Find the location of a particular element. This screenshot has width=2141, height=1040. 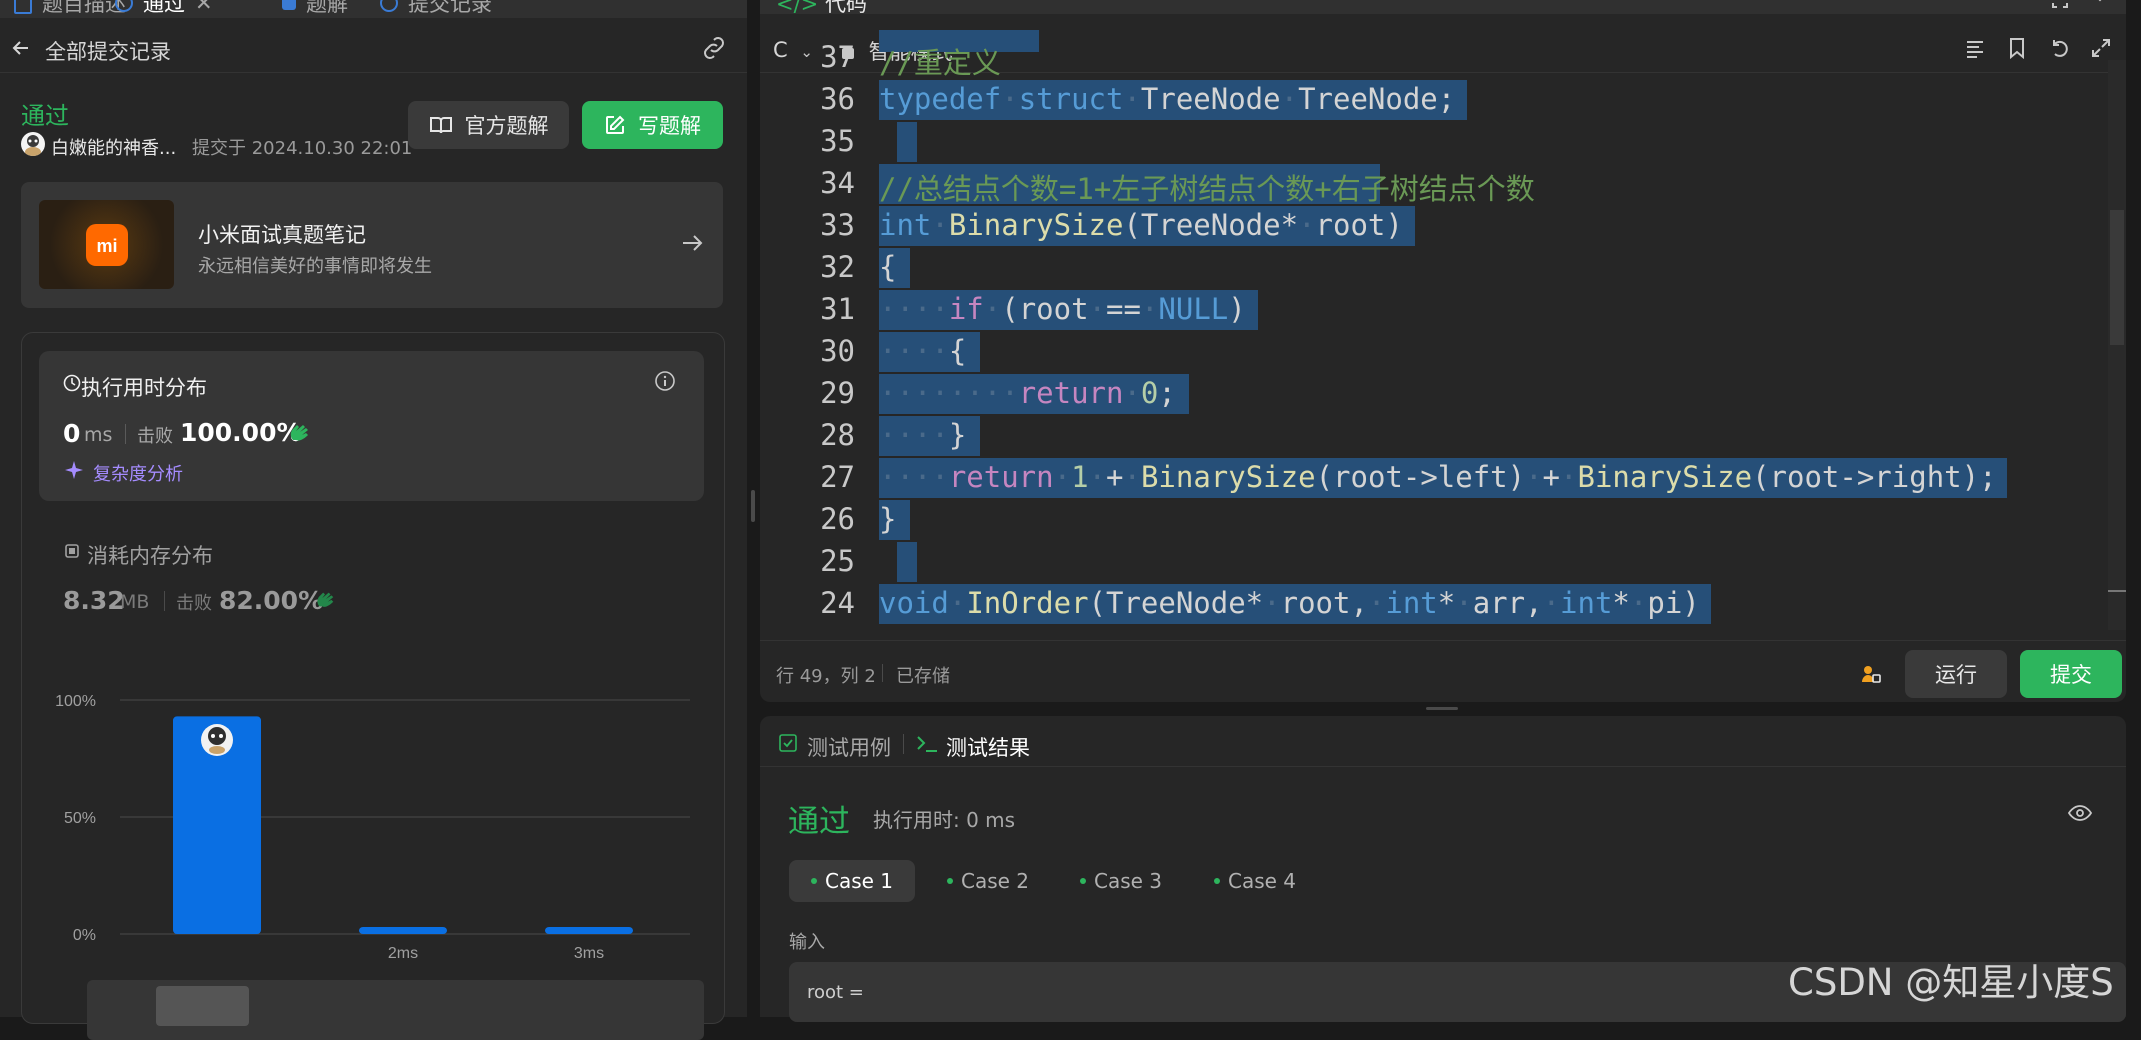

case-tab-3: Case 3 is located at coordinates (1121, 881).